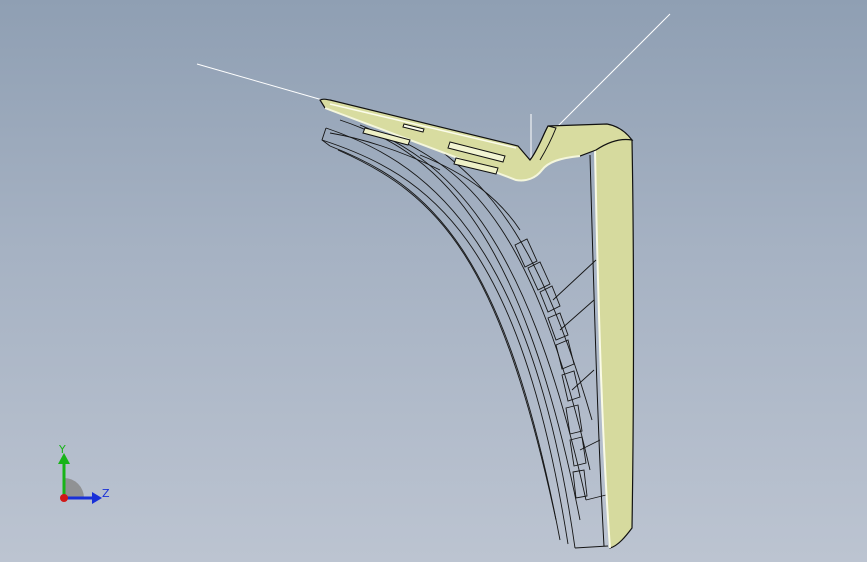  What do you see at coordinates (97, 498) in the screenshot?
I see `z-axis-arrowhead` at bounding box center [97, 498].